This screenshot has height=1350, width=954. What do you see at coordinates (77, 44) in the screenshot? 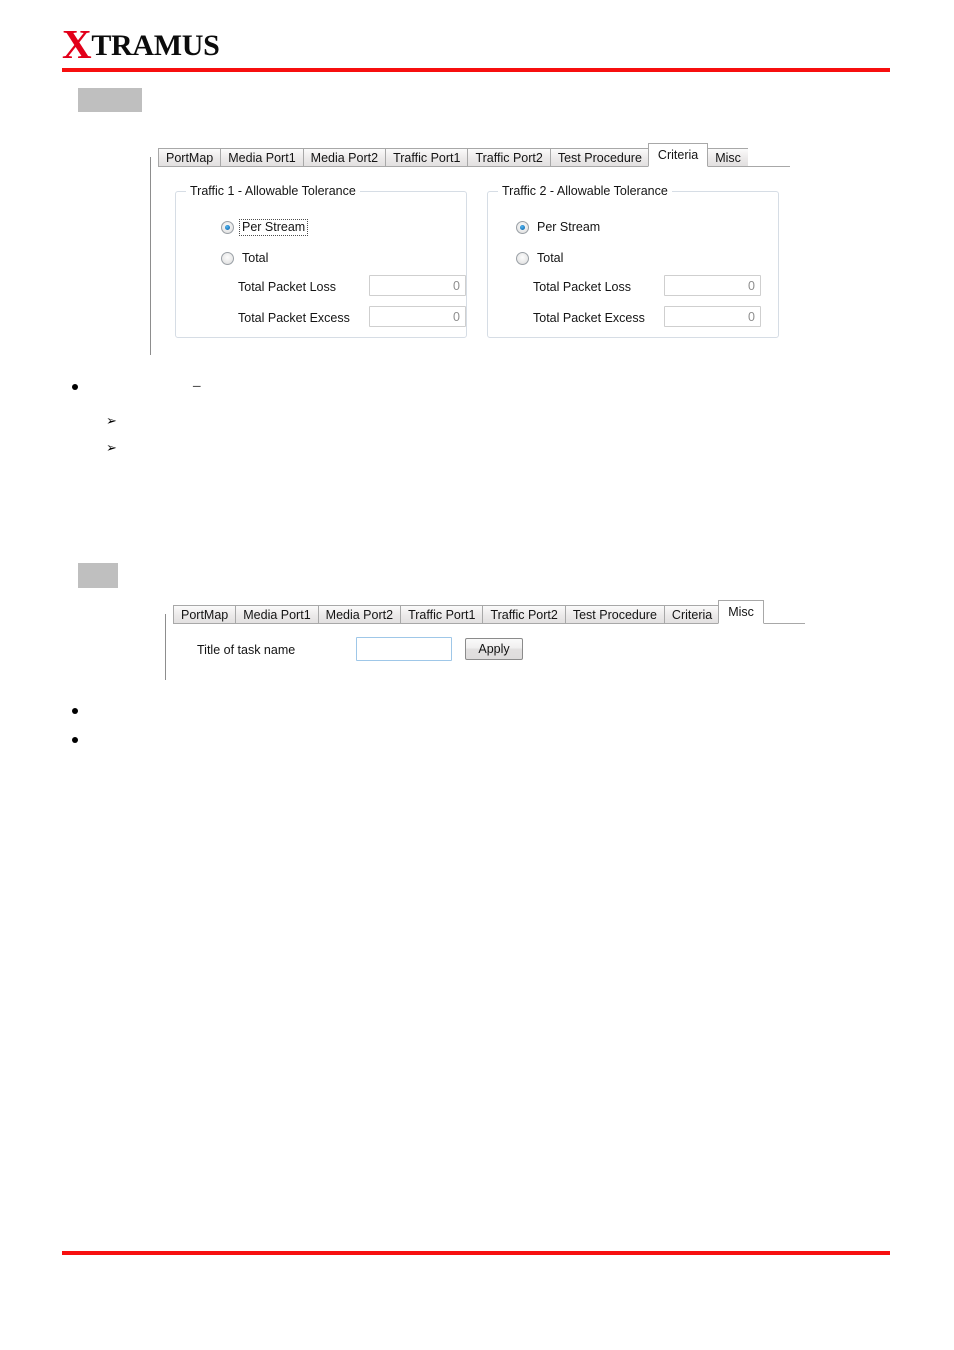
I see `logo-x-letter: X` at bounding box center [77, 44].